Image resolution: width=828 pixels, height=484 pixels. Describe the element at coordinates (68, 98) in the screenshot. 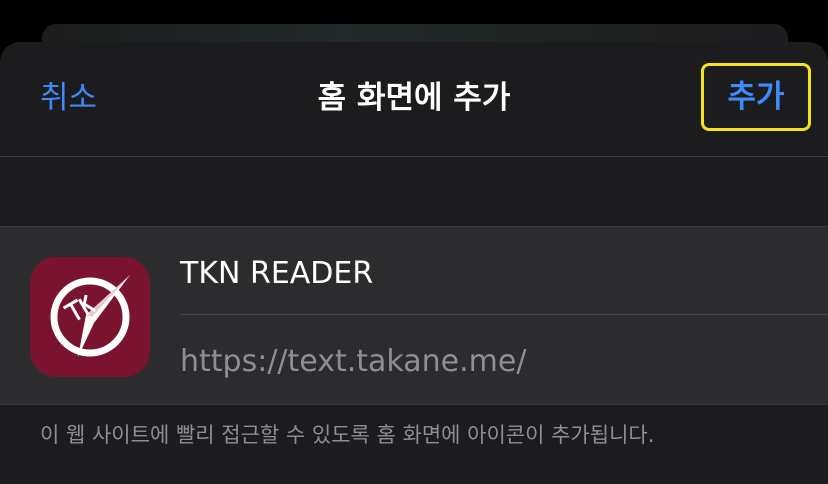

I see `cancel-button: 취소` at that location.